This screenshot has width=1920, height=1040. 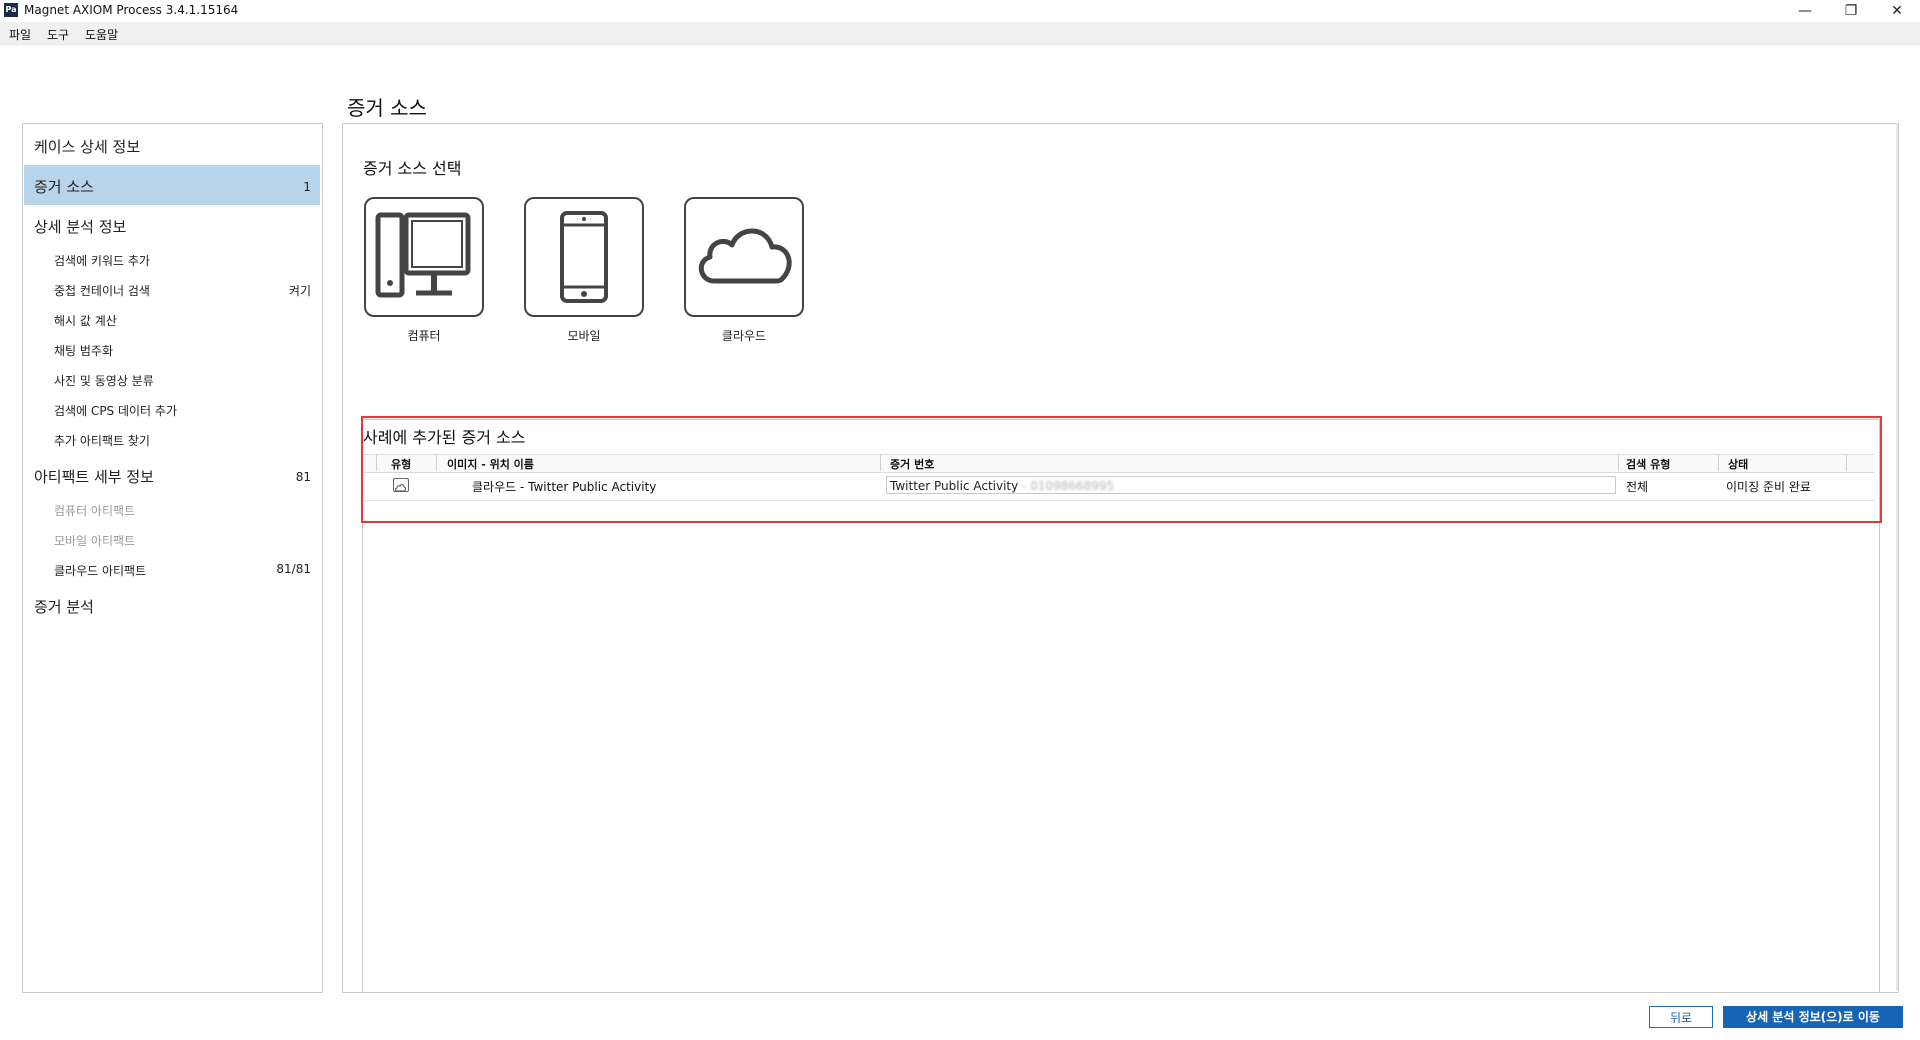 I want to click on sidebar-item-mobile-artifacts: 모바일 아티팩트, so click(x=94, y=540).